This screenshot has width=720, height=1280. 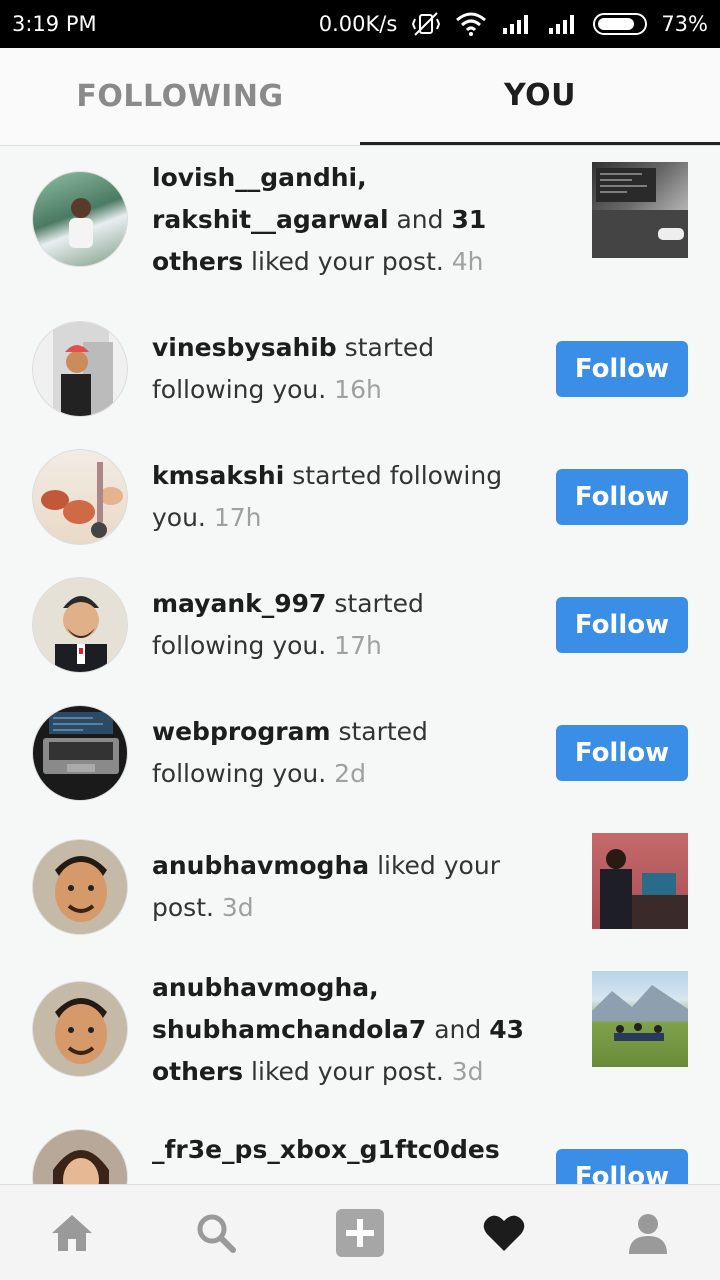 What do you see at coordinates (540, 96) in the screenshot?
I see `tab-you: YOU` at bounding box center [540, 96].